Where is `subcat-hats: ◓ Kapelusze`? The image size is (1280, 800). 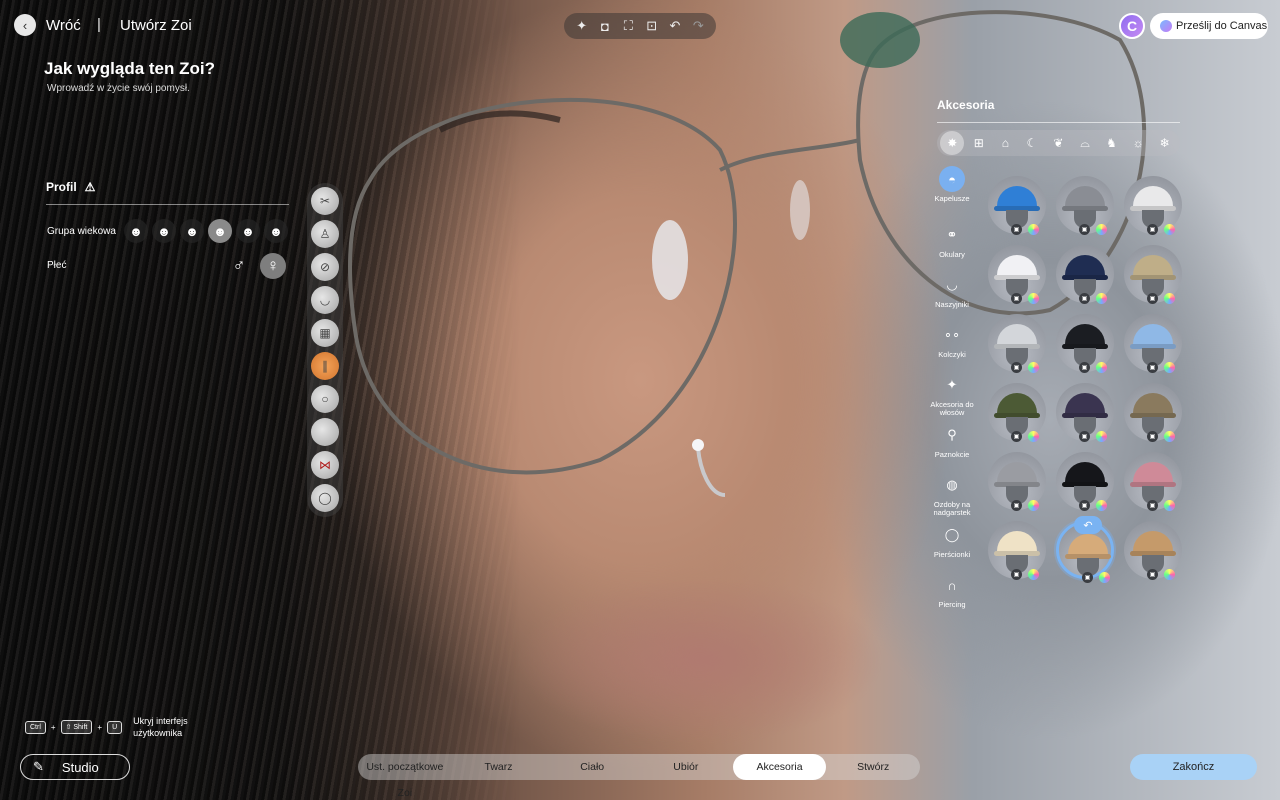
subcat-hats: ◓ Kapelusze is located at coordinates (952, 184).